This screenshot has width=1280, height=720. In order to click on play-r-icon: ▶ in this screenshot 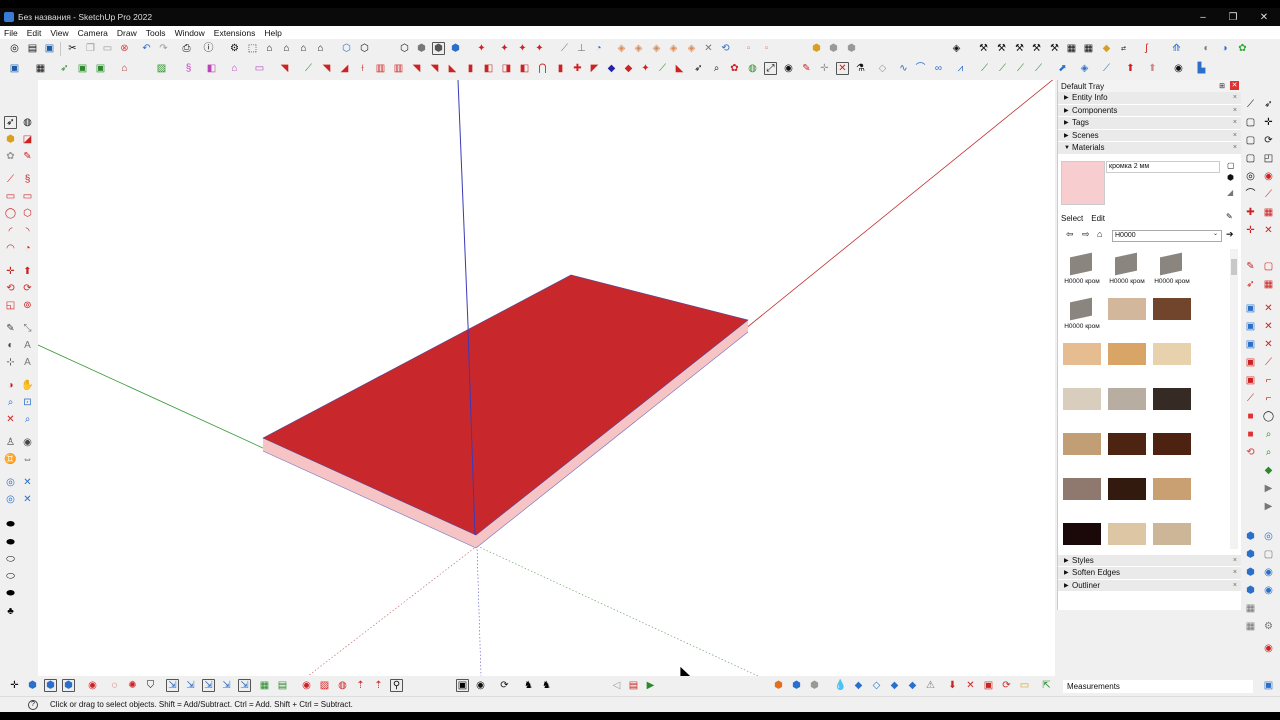, I will do `click(1268, 488)`.